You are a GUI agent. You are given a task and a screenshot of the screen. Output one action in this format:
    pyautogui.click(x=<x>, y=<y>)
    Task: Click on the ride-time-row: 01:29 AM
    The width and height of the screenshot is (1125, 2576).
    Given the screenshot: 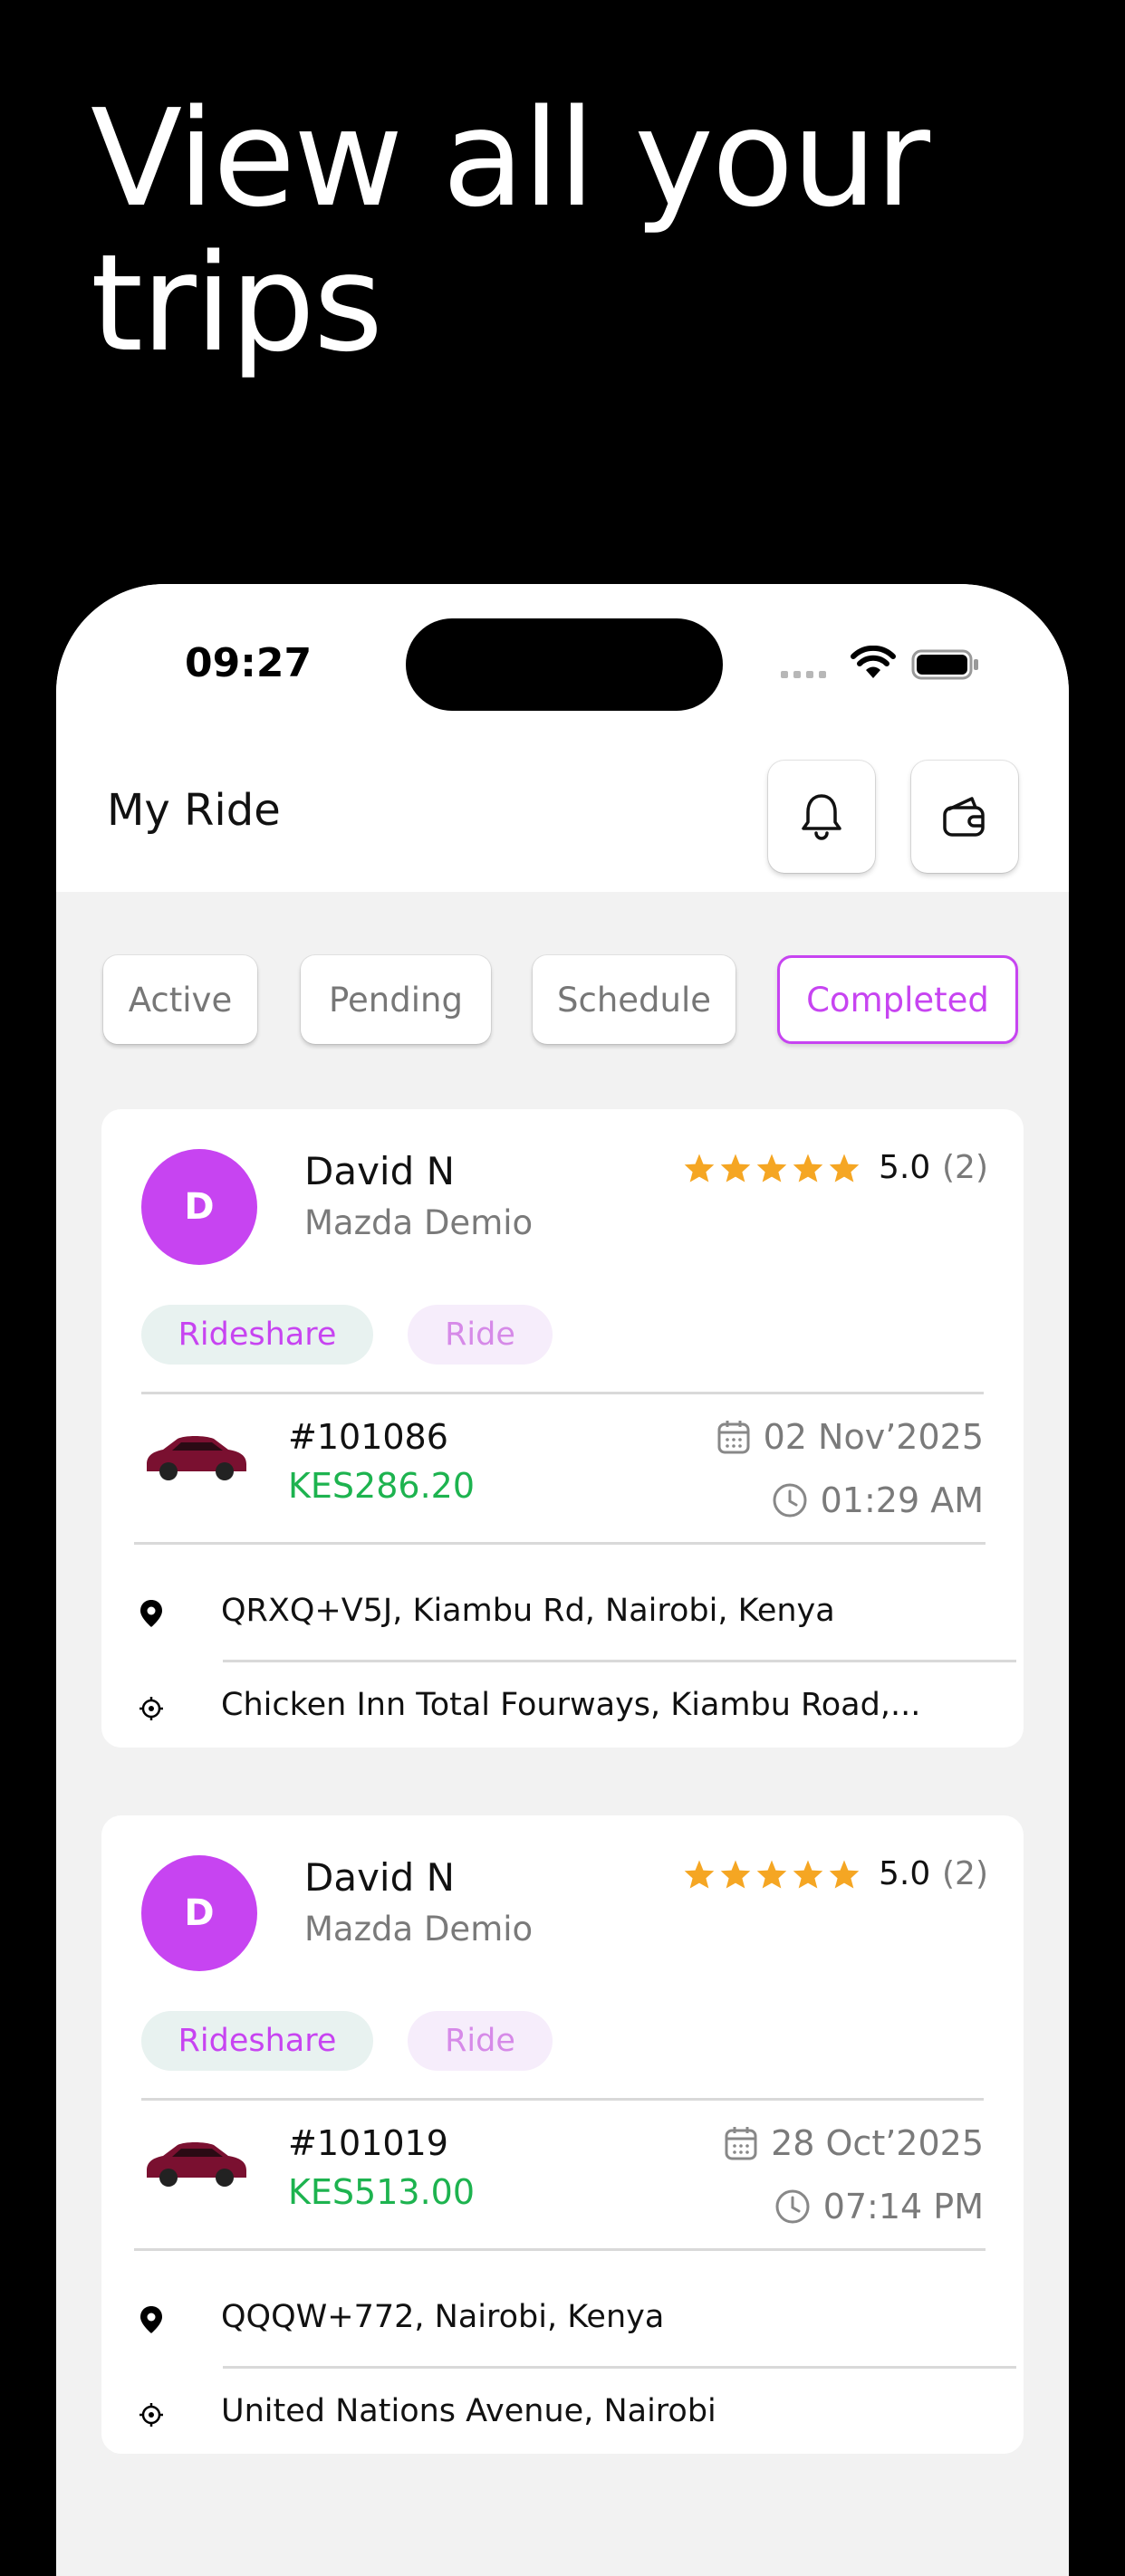 What is the action you would take?
    pyautogui.click(x=878, y=1500)
    